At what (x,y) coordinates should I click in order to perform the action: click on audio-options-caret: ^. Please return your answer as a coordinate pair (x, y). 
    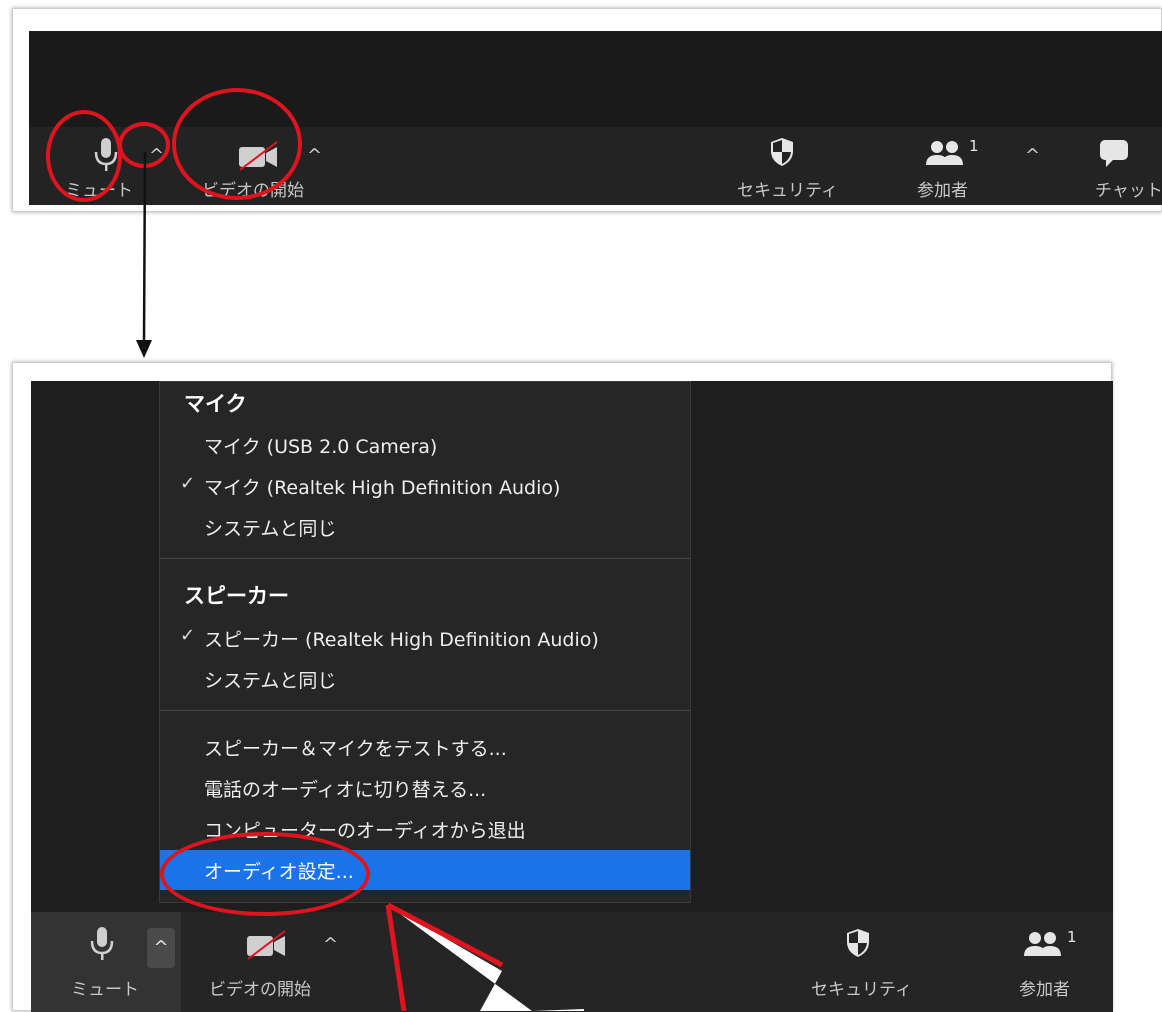
    Looking at the image, I should click on (161, 948).